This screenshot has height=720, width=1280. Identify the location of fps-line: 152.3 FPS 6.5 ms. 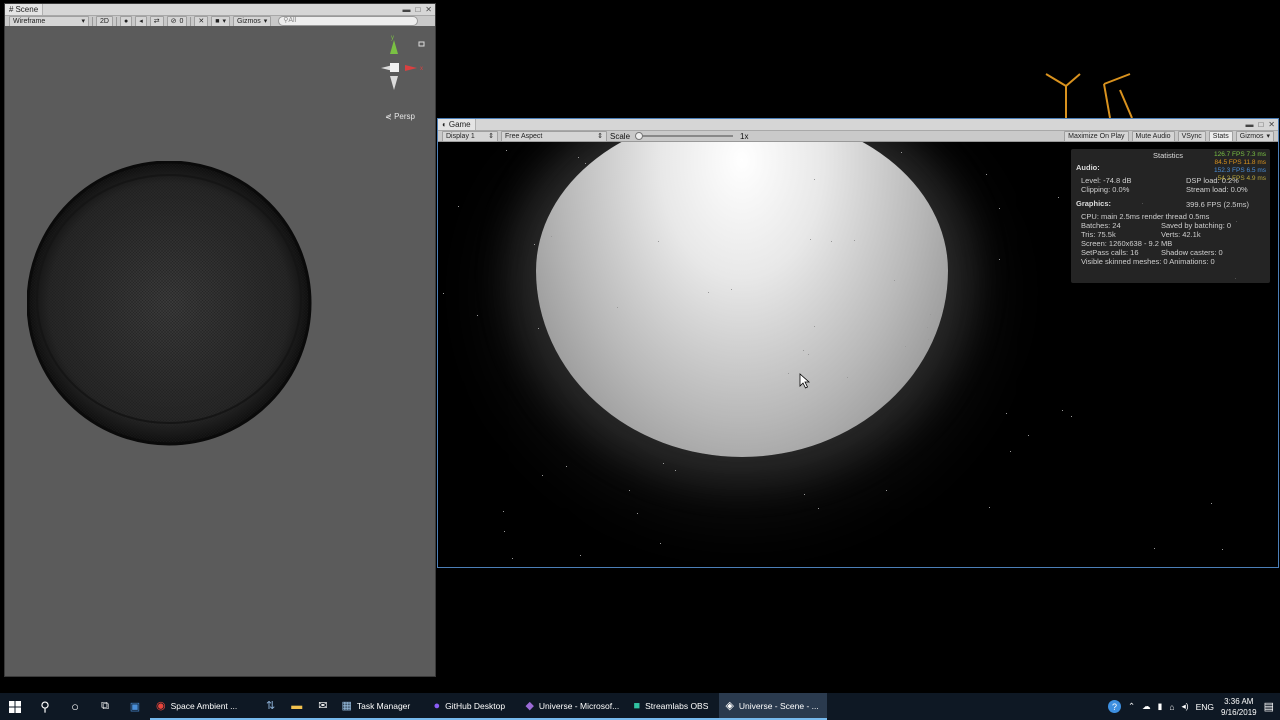
(1239, 170).